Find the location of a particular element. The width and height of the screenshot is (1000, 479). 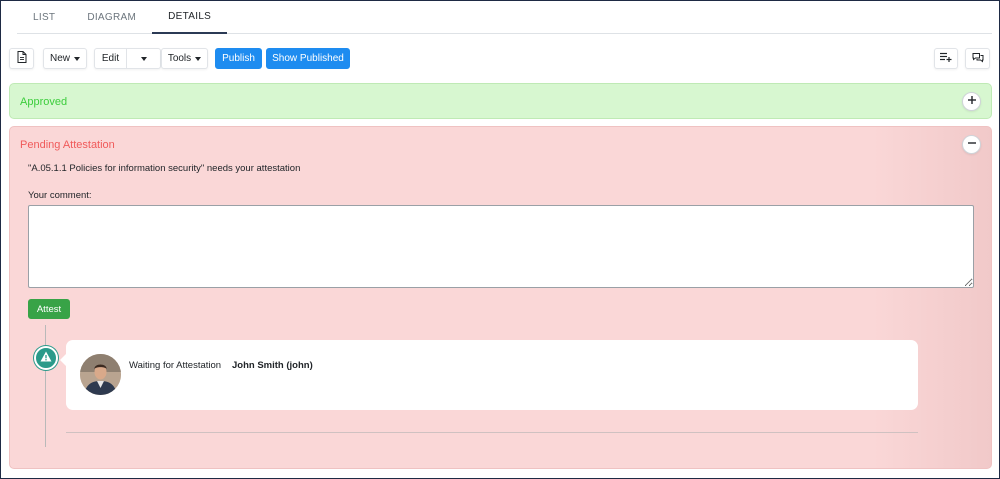

tab-list: LIST is located at coordinates (44, 17).